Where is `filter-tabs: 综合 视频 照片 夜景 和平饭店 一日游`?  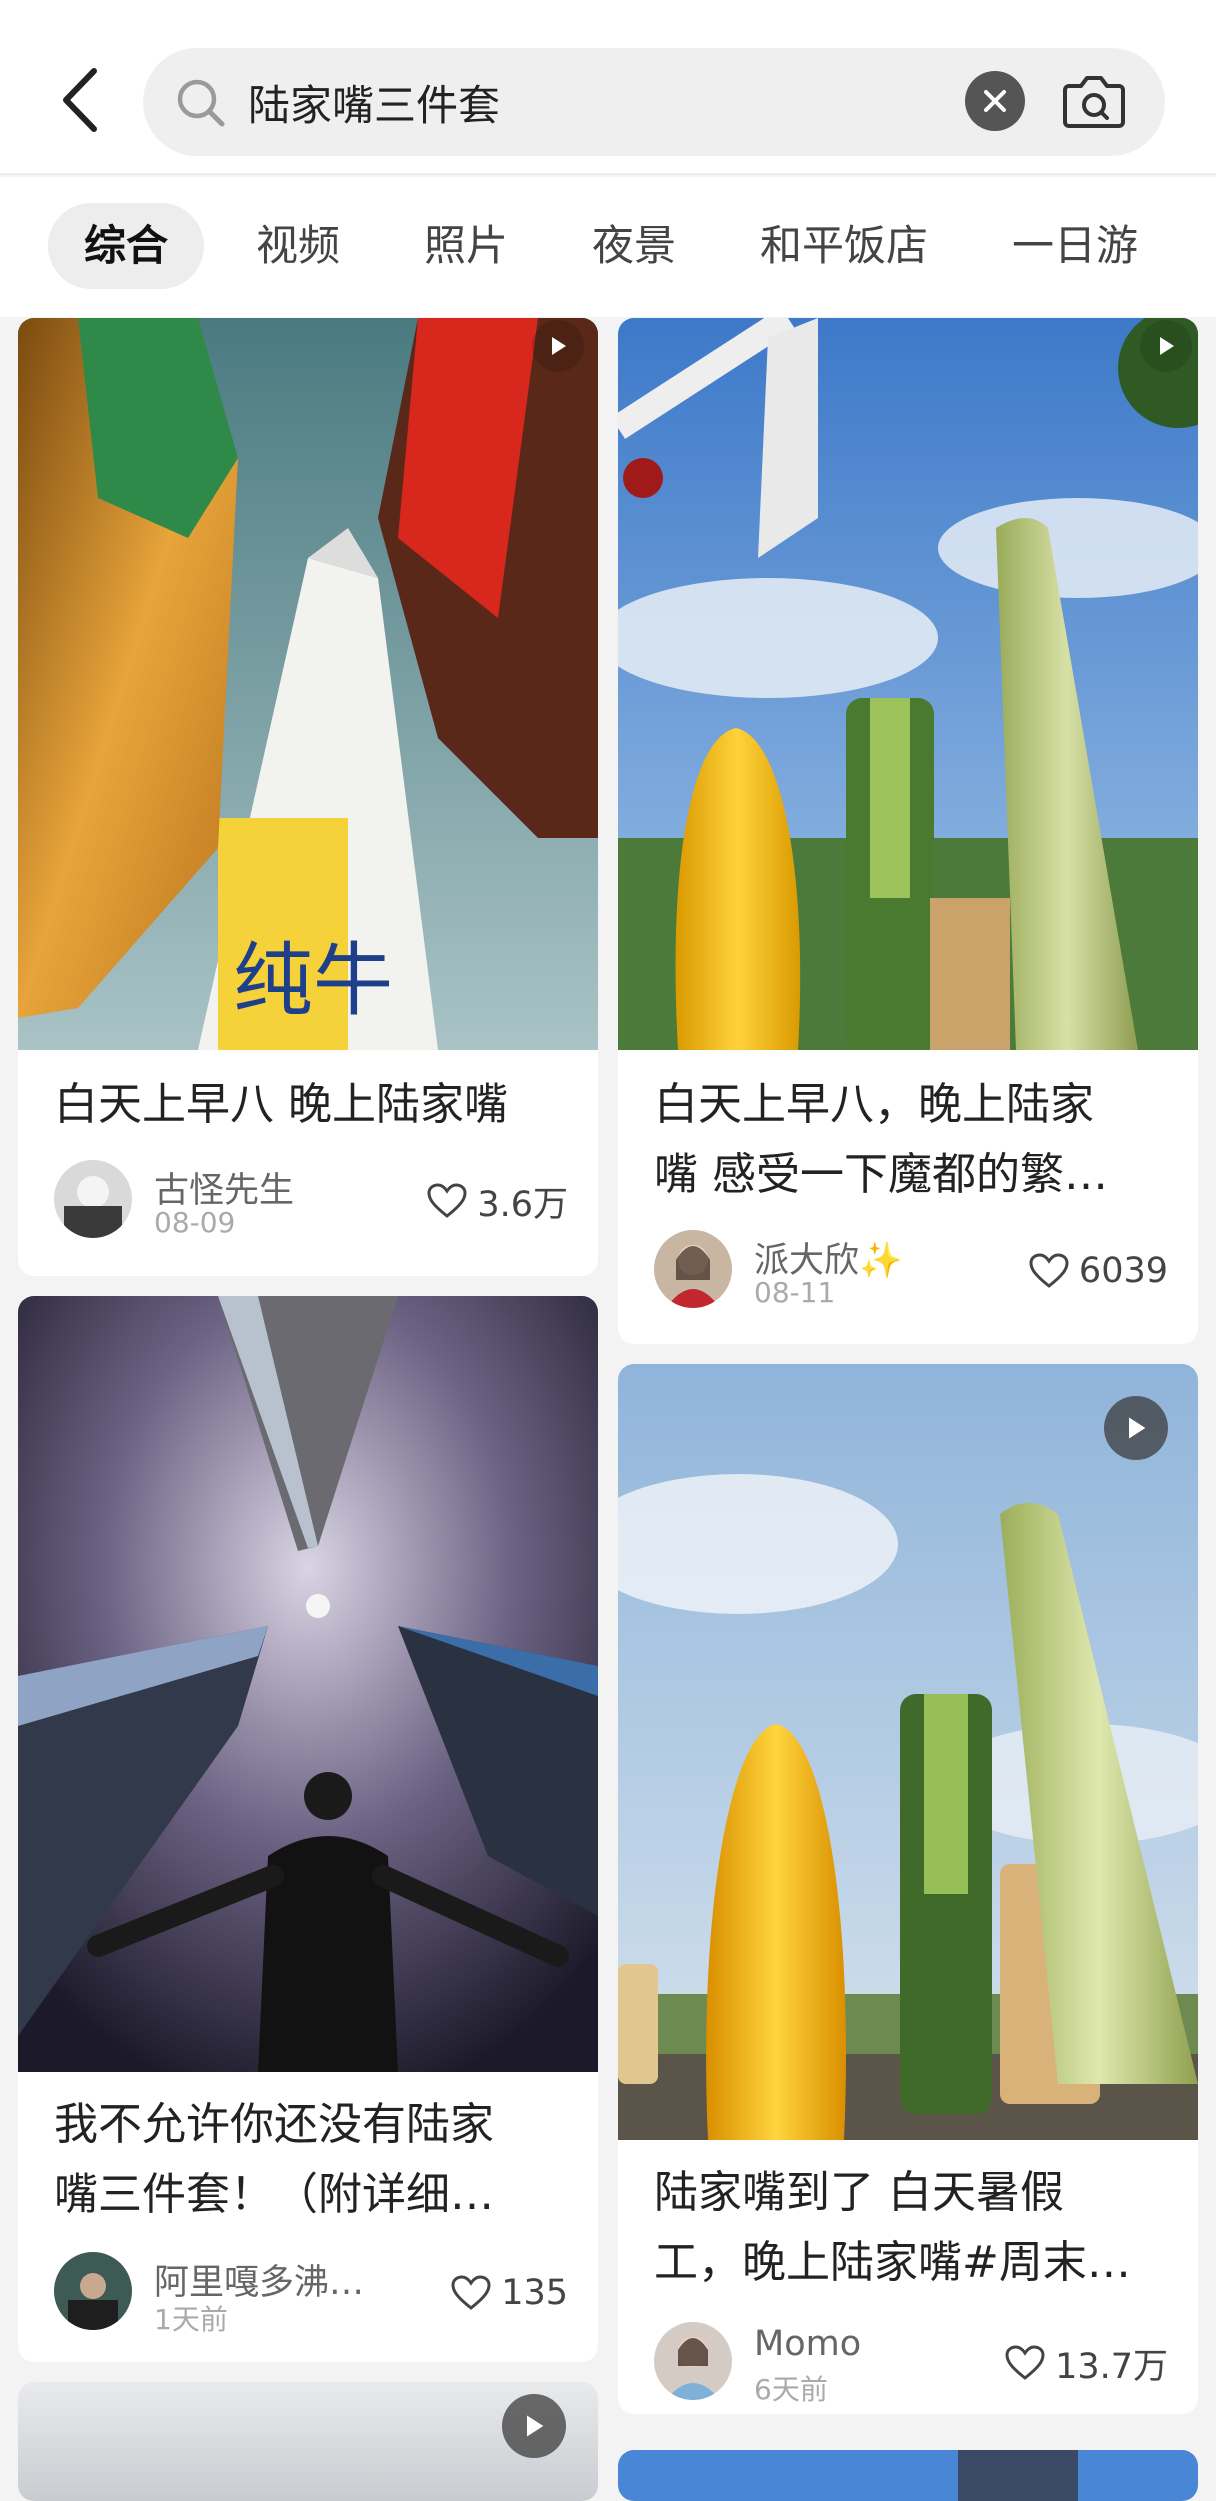 filter-tabs: 综合 视频 照片 夜景 和平饭店 一日游 is located at coordinates (608, 247).